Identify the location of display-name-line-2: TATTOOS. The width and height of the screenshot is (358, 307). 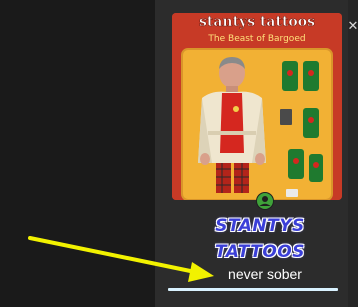
(260, 252).